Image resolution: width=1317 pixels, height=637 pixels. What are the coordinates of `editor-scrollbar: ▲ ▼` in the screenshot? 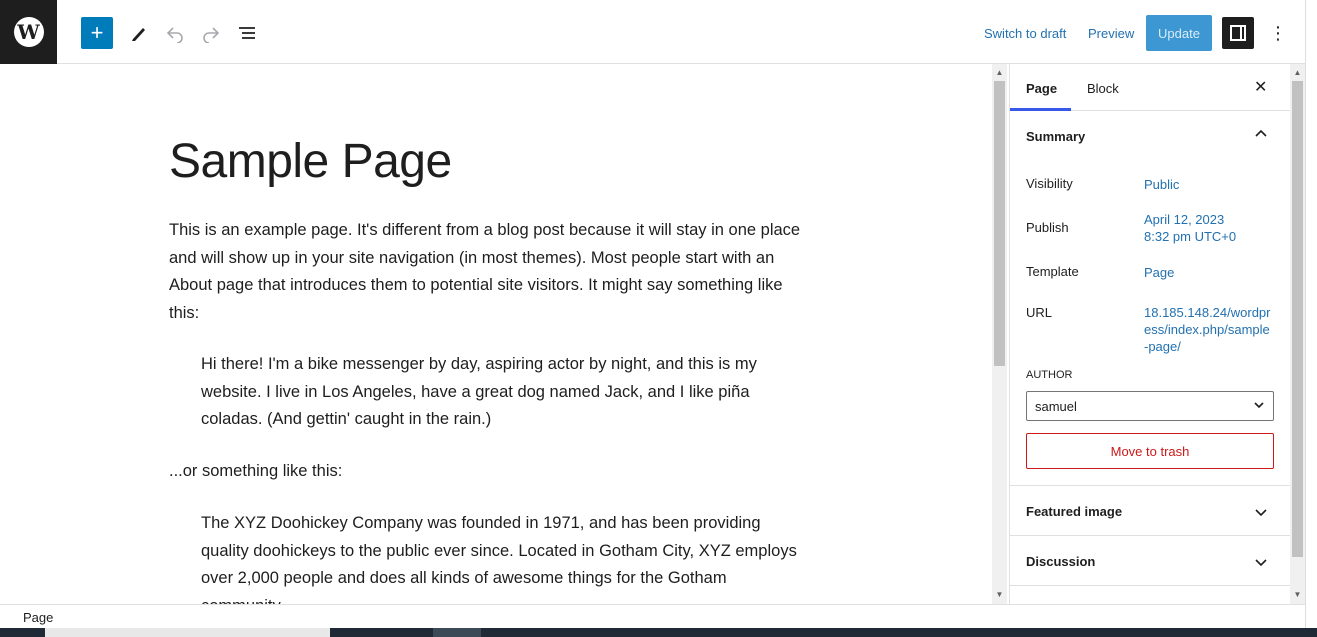 It's located at (999, 334).